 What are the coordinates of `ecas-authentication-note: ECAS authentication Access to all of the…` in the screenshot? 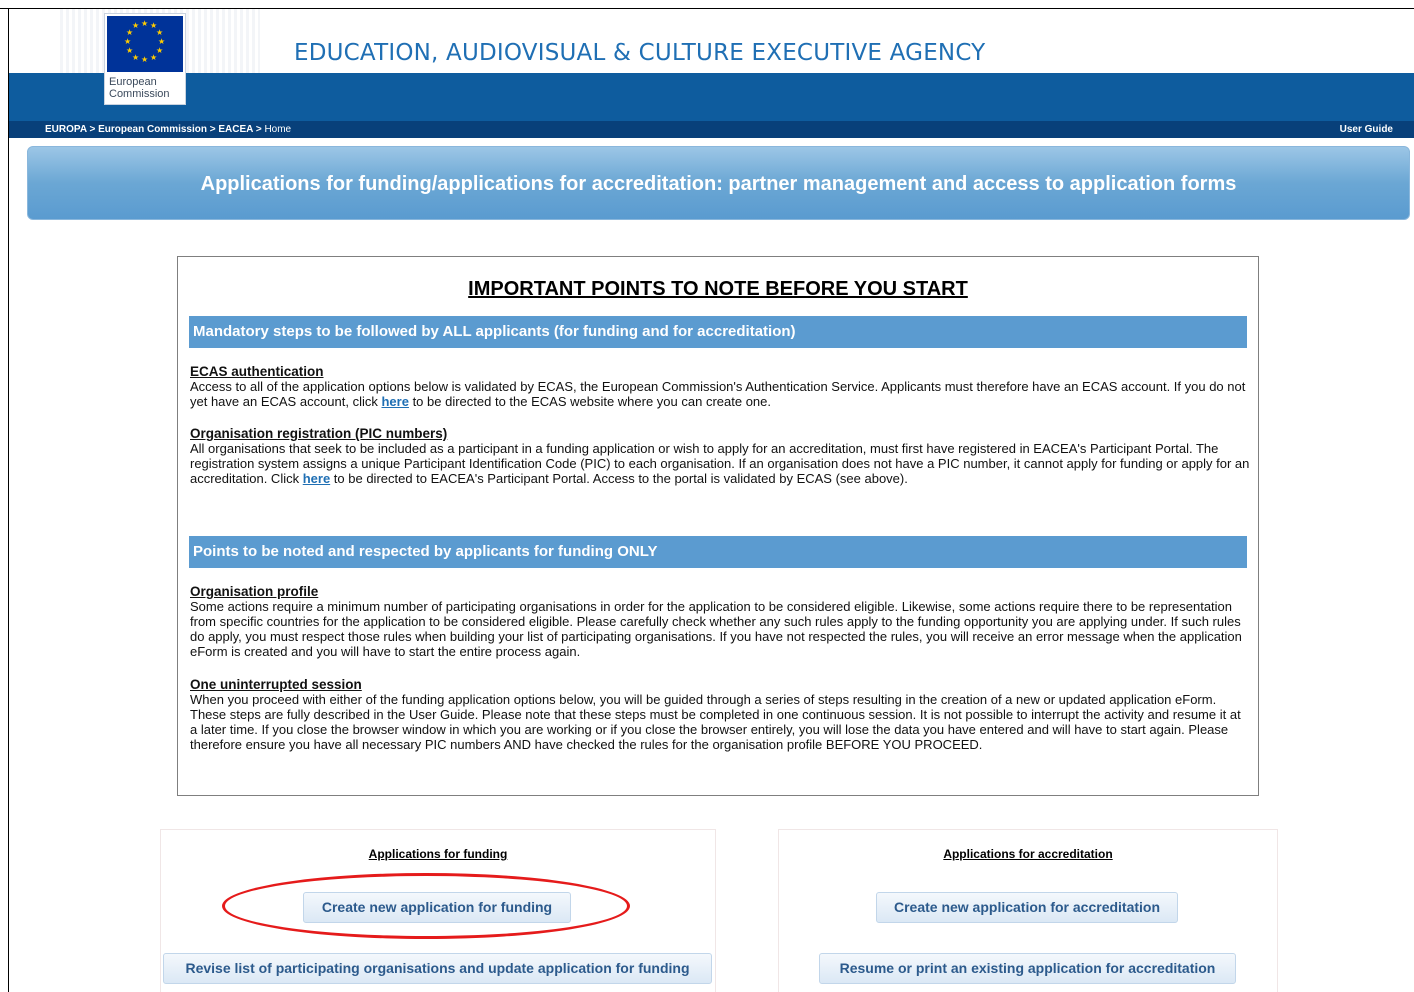 It's located at (720, 386).